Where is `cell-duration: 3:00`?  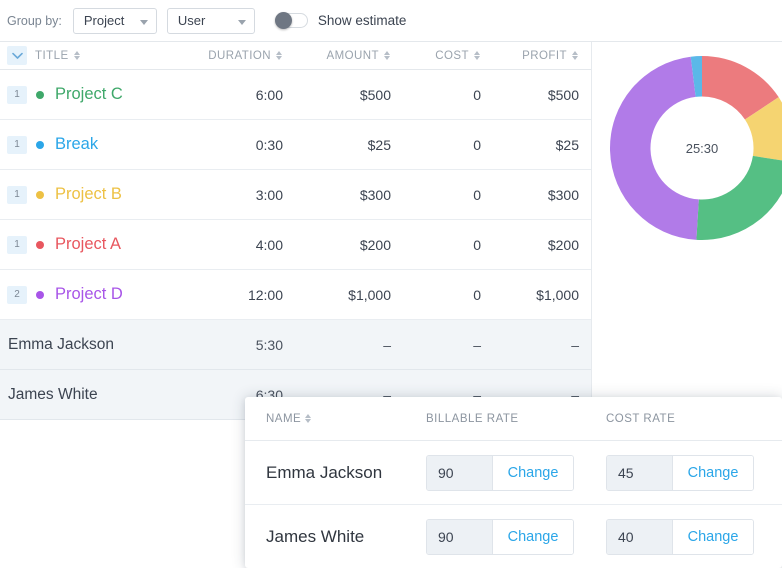
cell-duration: 3:00 is located at coordinates (269, 194).